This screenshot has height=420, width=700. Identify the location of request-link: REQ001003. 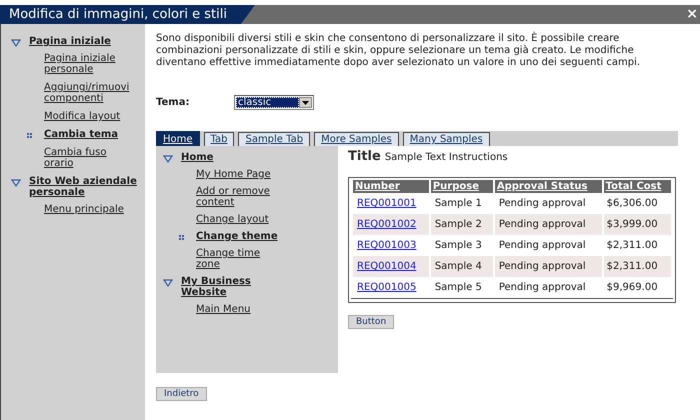
(386, 245).